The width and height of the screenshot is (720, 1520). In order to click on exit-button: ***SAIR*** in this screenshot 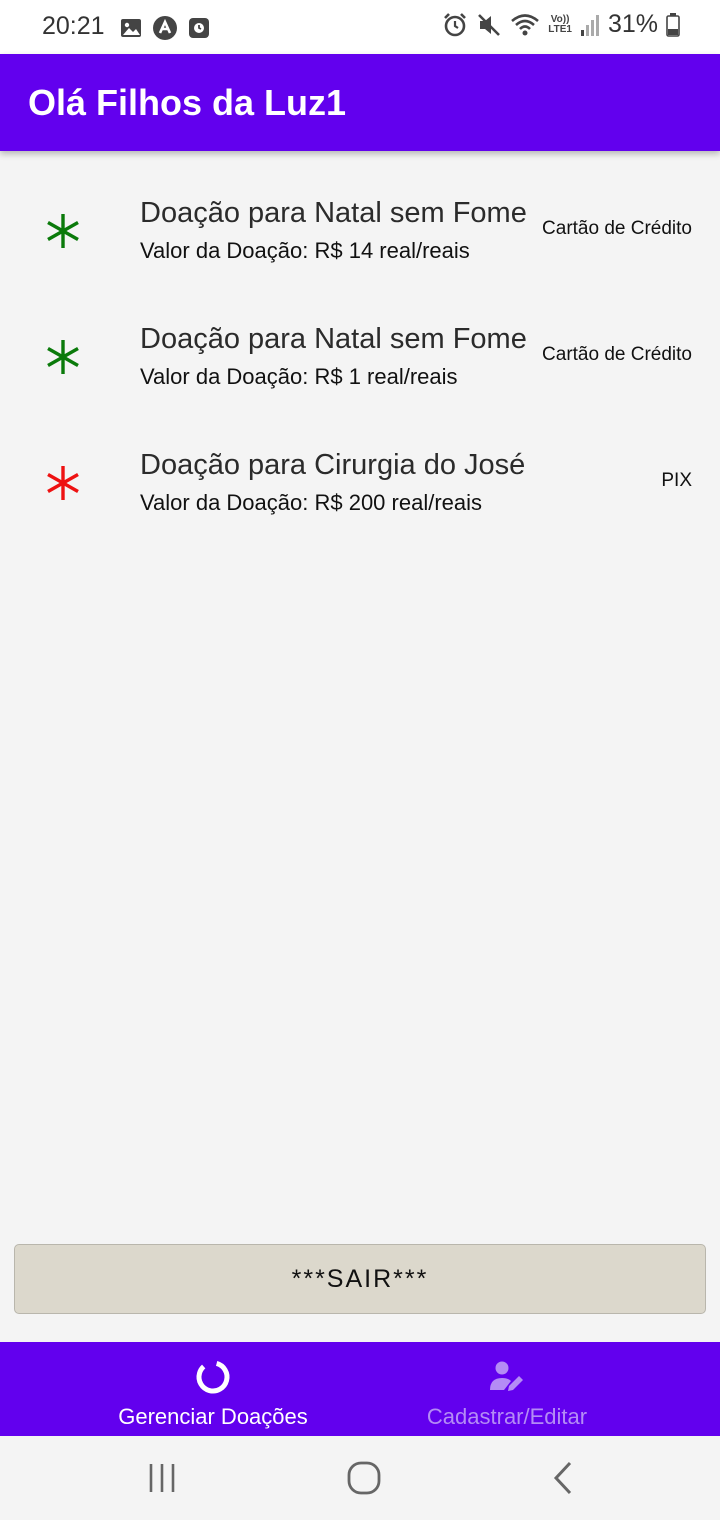, I will do `click(360, 1279)`.